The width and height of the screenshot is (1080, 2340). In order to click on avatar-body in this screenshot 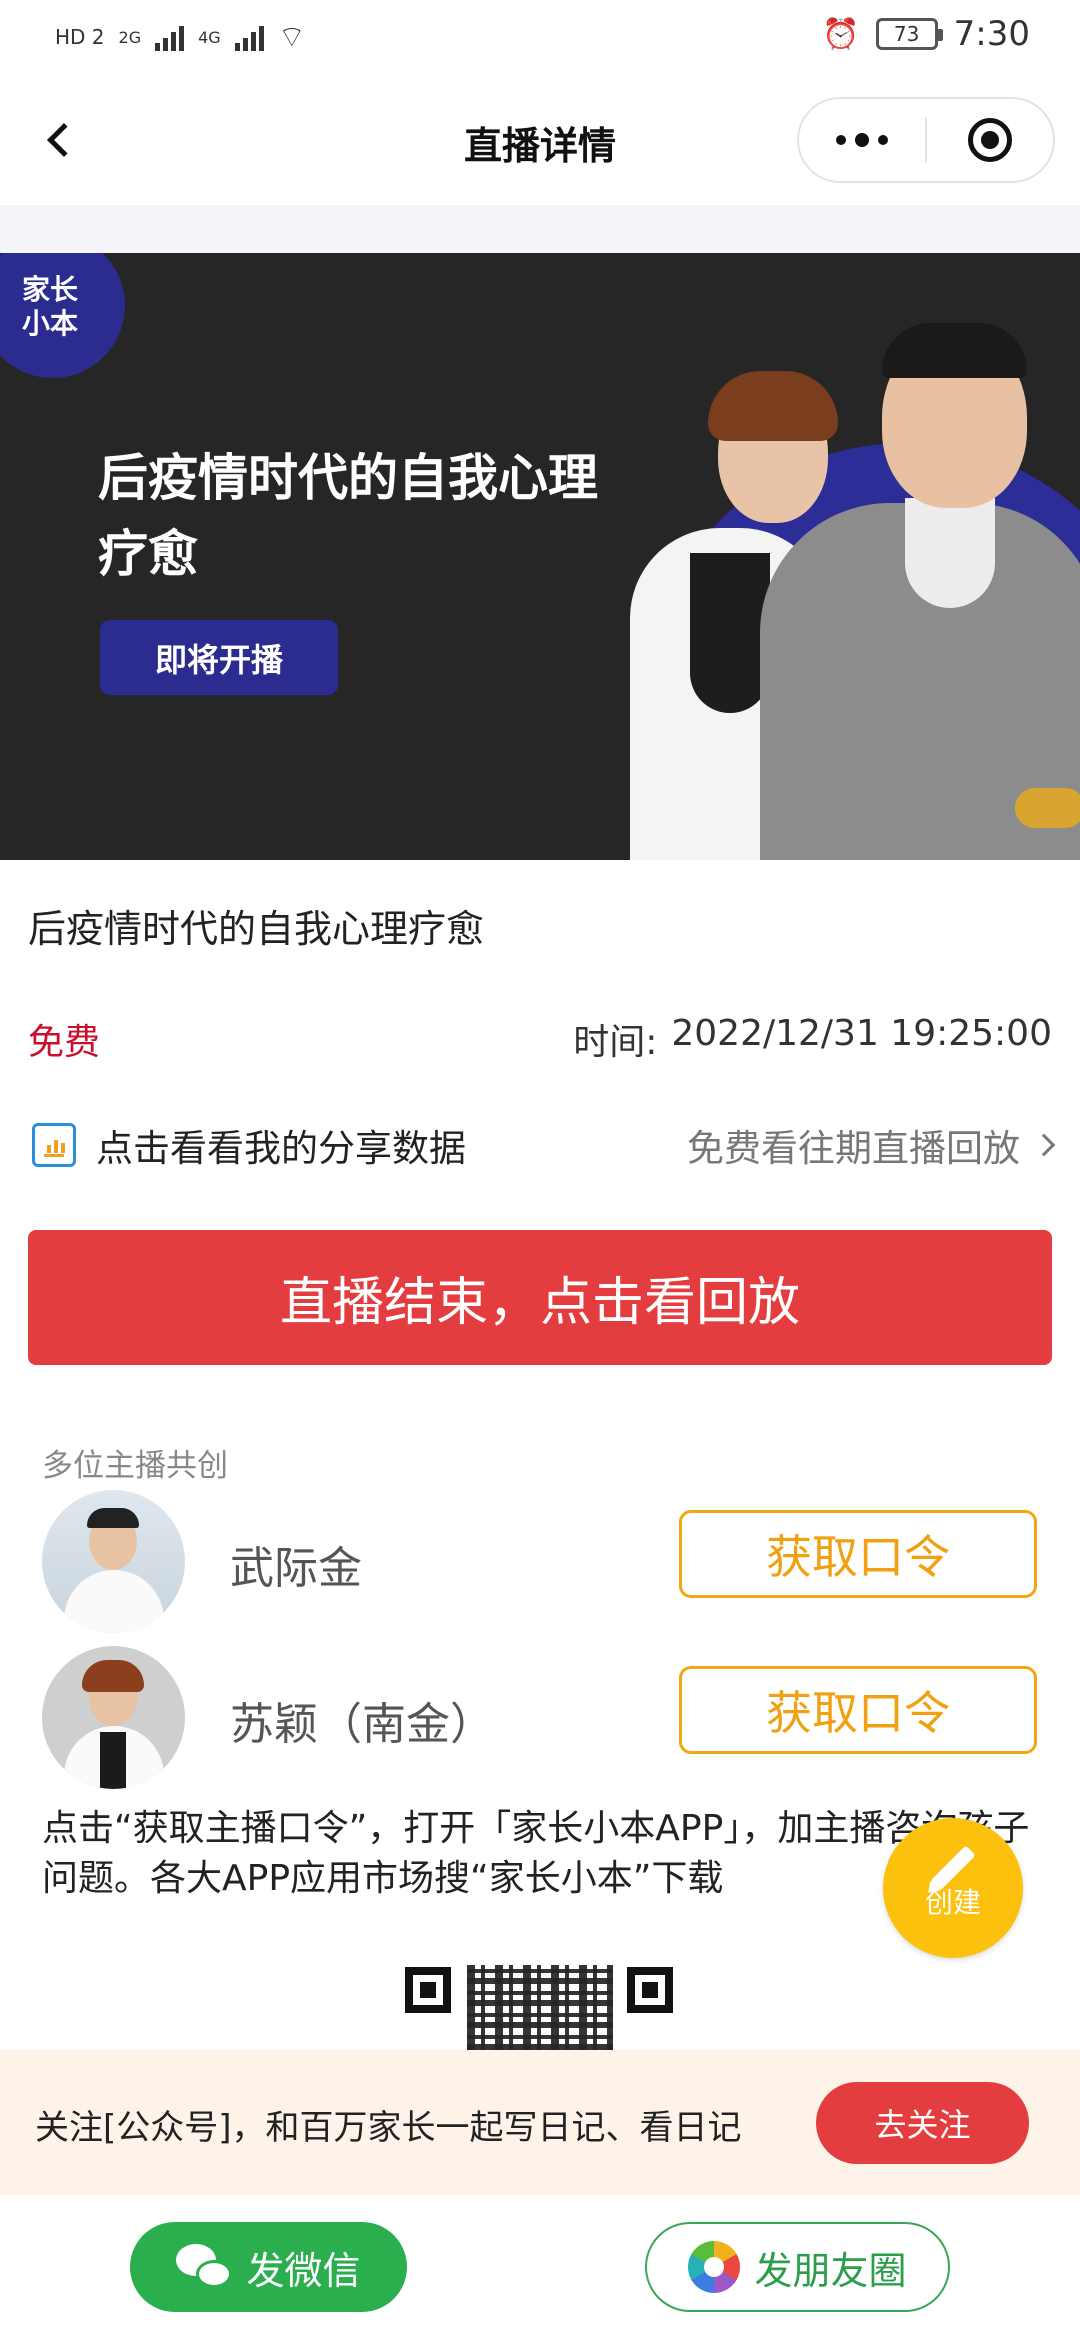, I will do `click(114, 1601)`.